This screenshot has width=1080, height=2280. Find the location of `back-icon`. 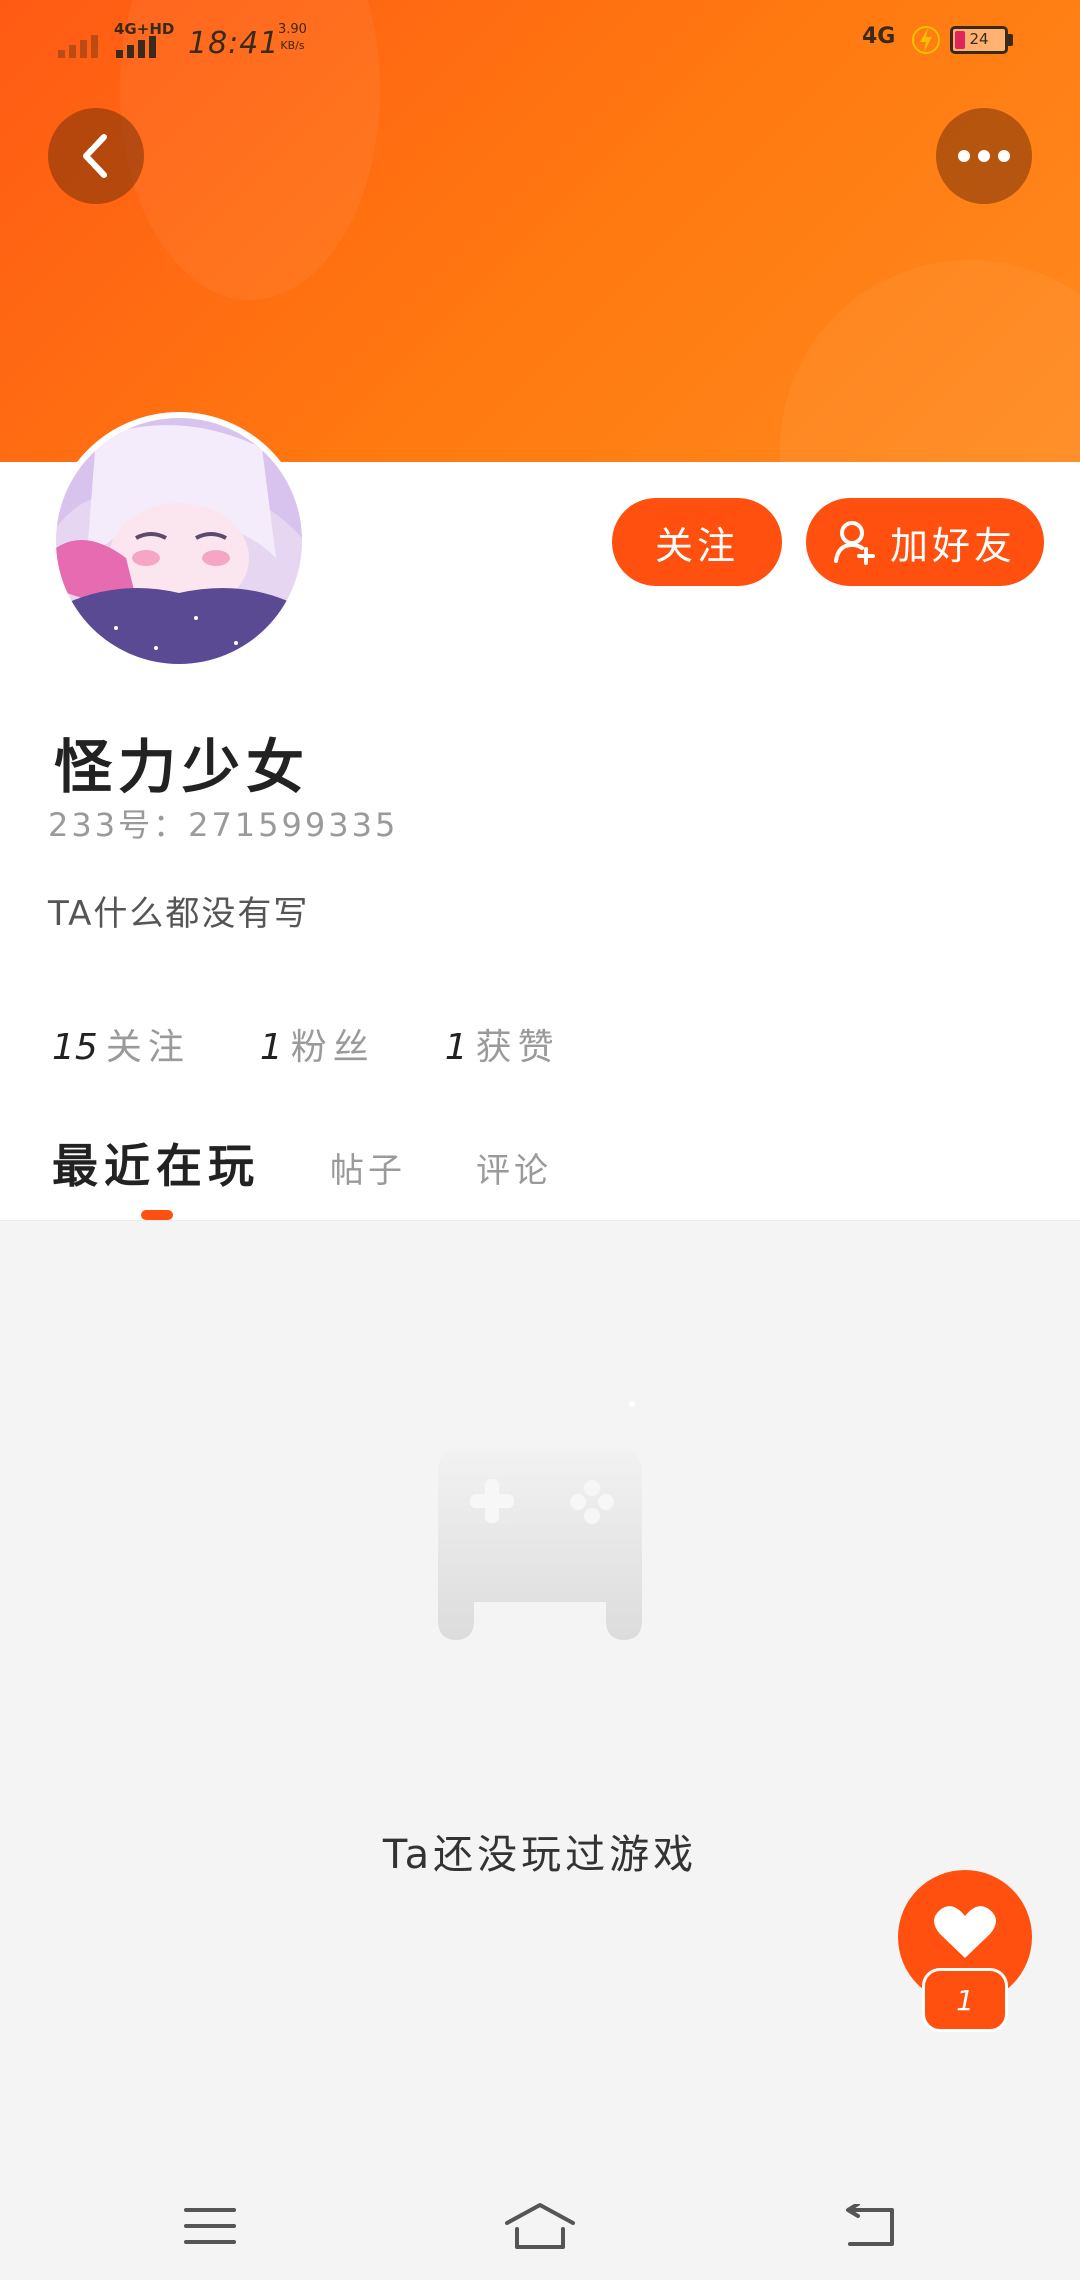

back-icon is located at coordinates (870, 2225).